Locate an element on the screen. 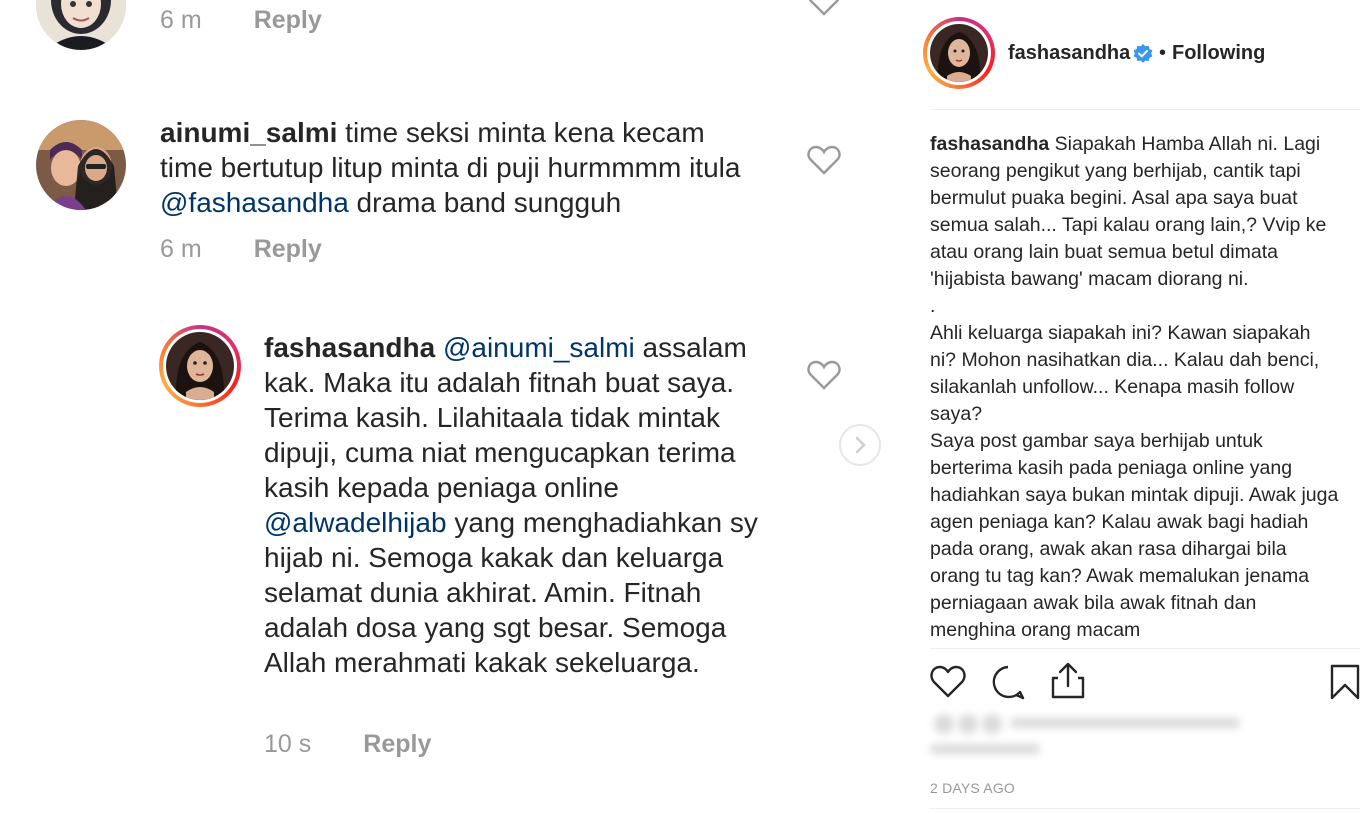  mention-link: @fashasandha is located at coordinates (254, 202).